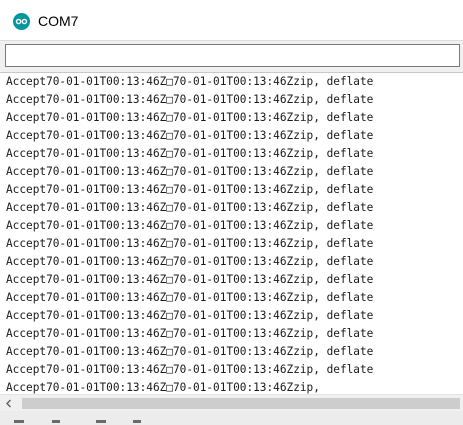 The height and width of the screenshot is (425, 463). I want to click on window-title: COM7, so click(58, 21).